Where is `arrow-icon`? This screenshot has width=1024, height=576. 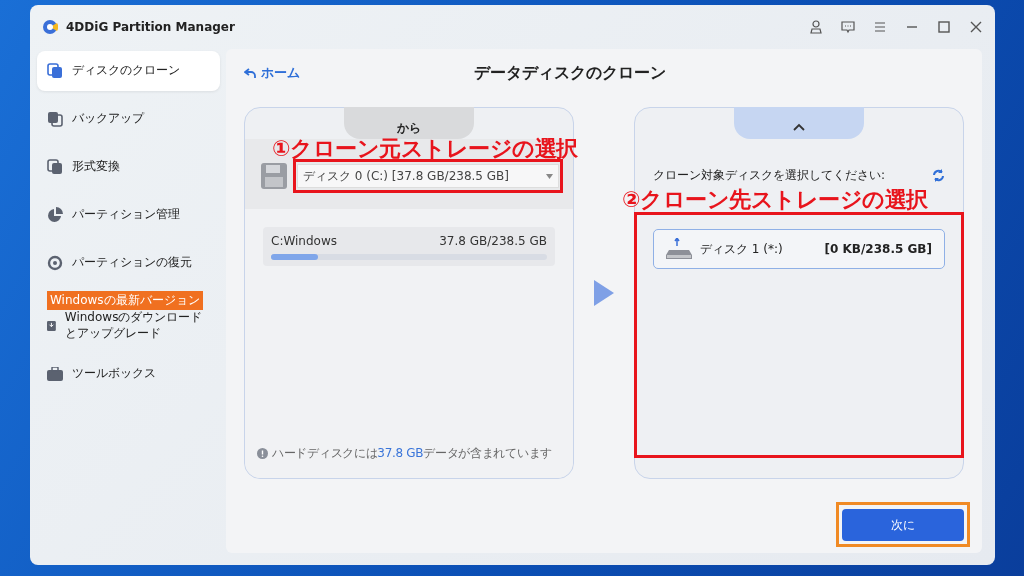 arrow-icon is located at coordinates (604, 293).